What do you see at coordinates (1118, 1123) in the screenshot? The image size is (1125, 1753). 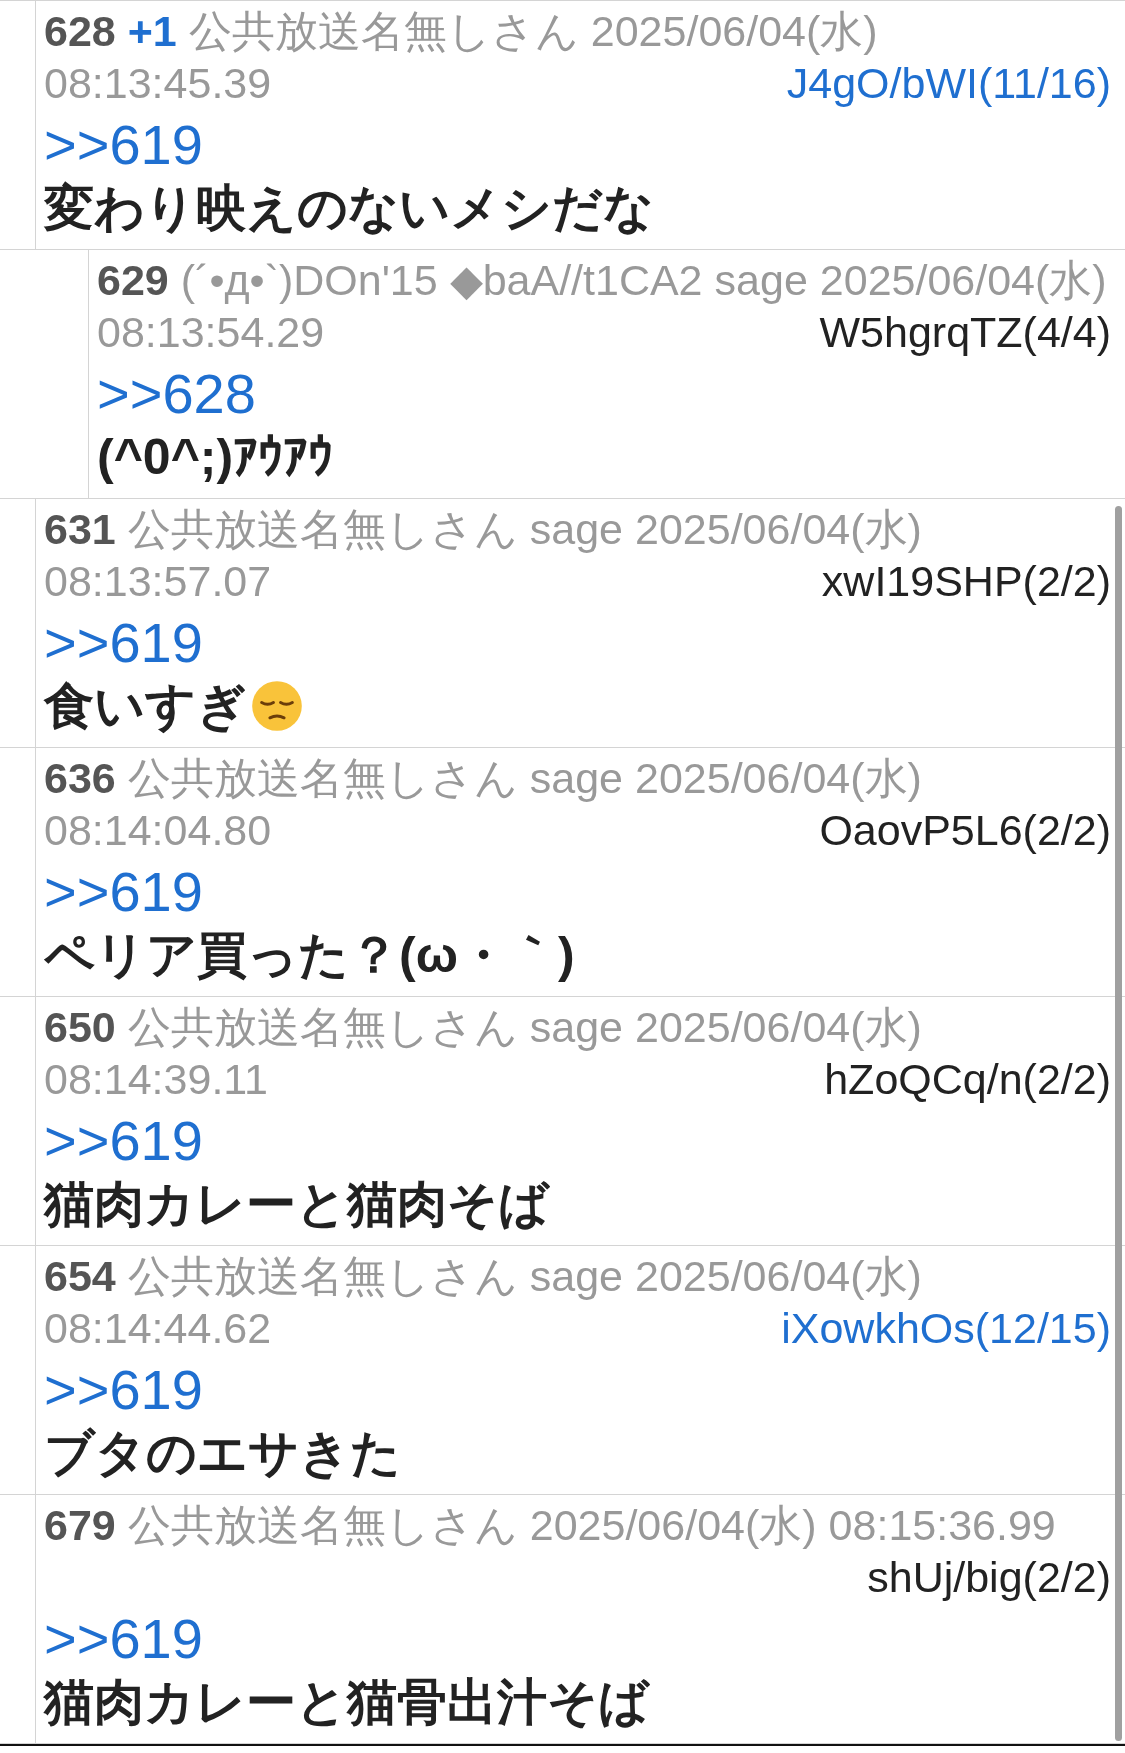 I see `scrollbar-thumb` at bounding box center [1118, 1123].